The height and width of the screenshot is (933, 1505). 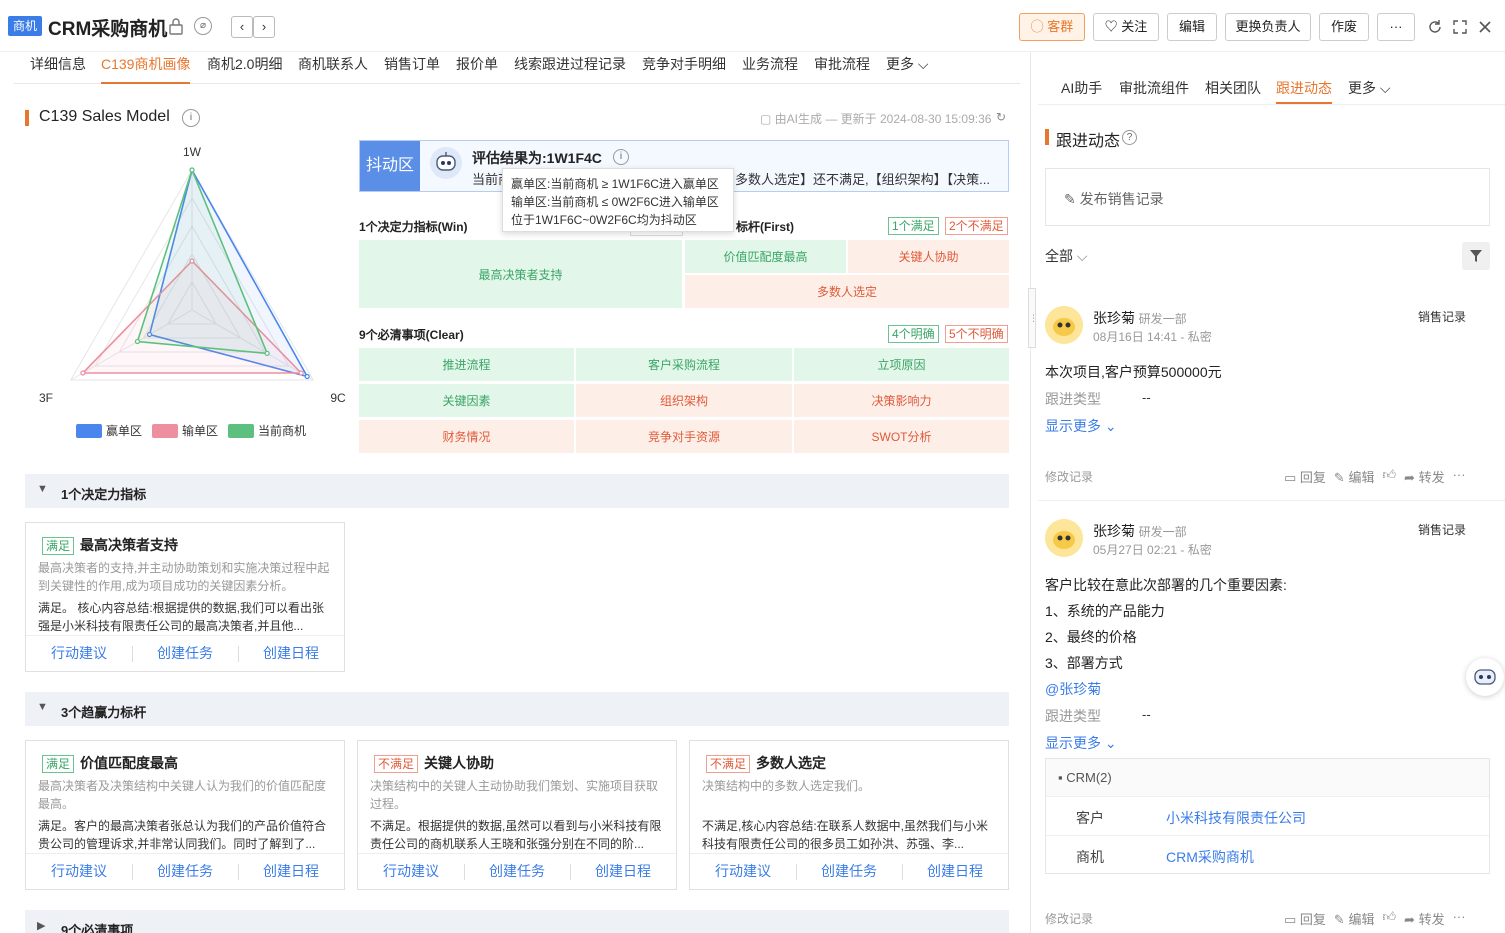 What do you see at coordinates (847, 291) in the screenshot?
I see `first-cell: 多数人选定` at bounding box center [847, 291].